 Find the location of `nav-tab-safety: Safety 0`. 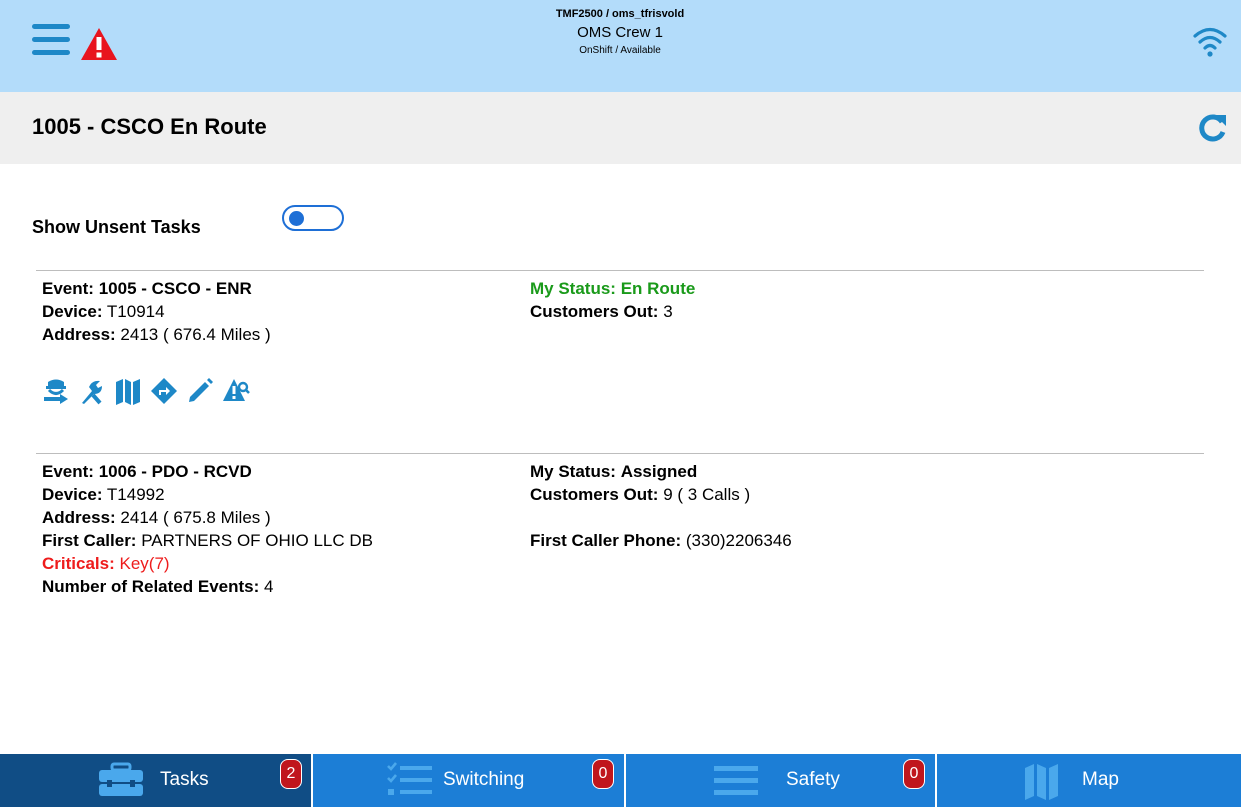

nav-tab-safety: Safety 0 is located at coordinates (781, 780).